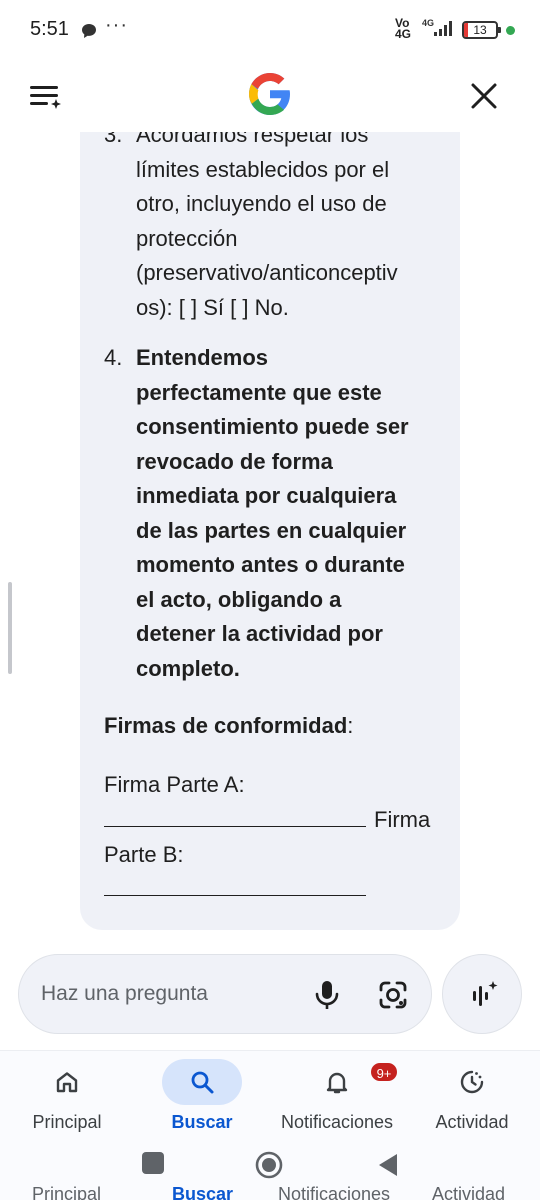 Image resolution: width=540 pixels, height=1200 pixels. What do you see at coordinates (270, 94) in the screenshot?
I see `google-logo` at bounding box center [270, 94].